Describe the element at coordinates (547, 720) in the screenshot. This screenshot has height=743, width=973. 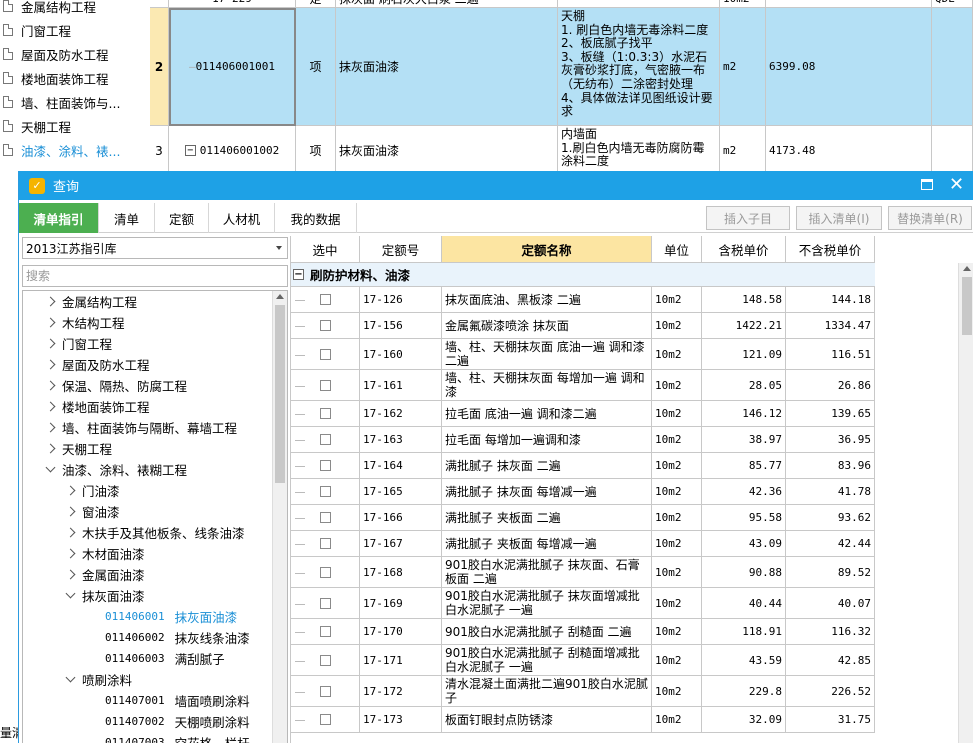
I see `row-name: 板面钉眼封点防锈漆` at that location.